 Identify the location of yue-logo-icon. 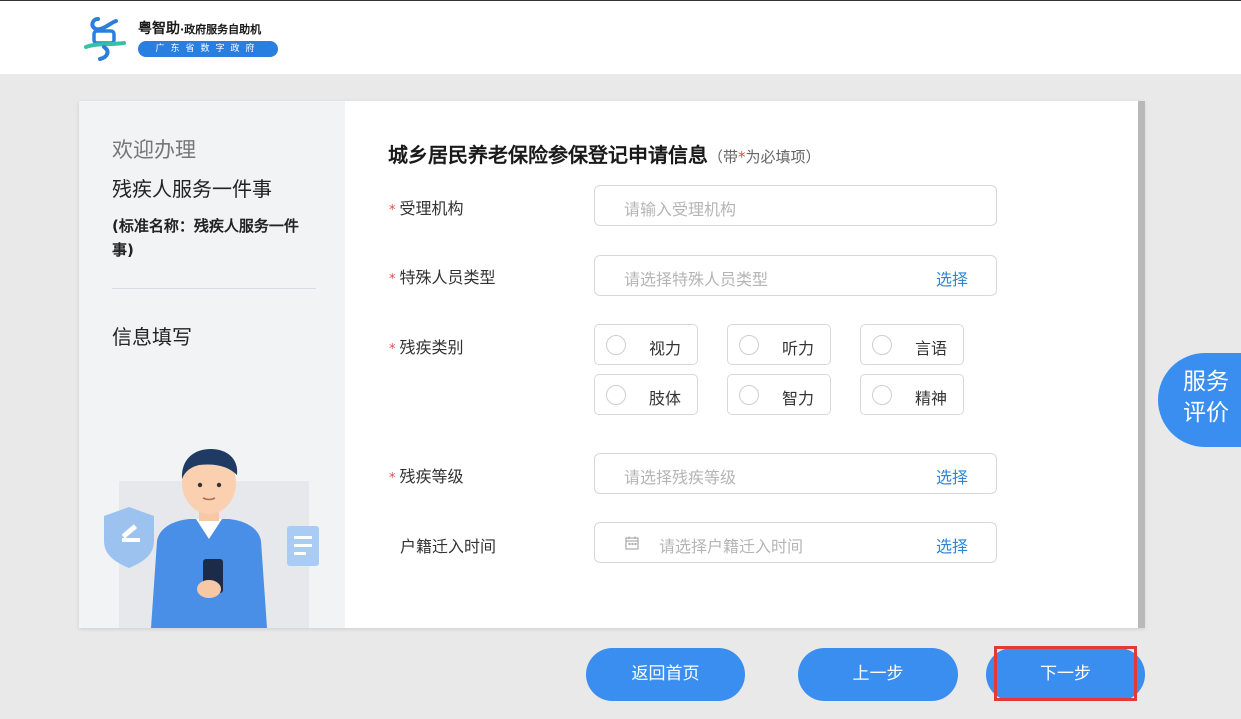
(105, 39).